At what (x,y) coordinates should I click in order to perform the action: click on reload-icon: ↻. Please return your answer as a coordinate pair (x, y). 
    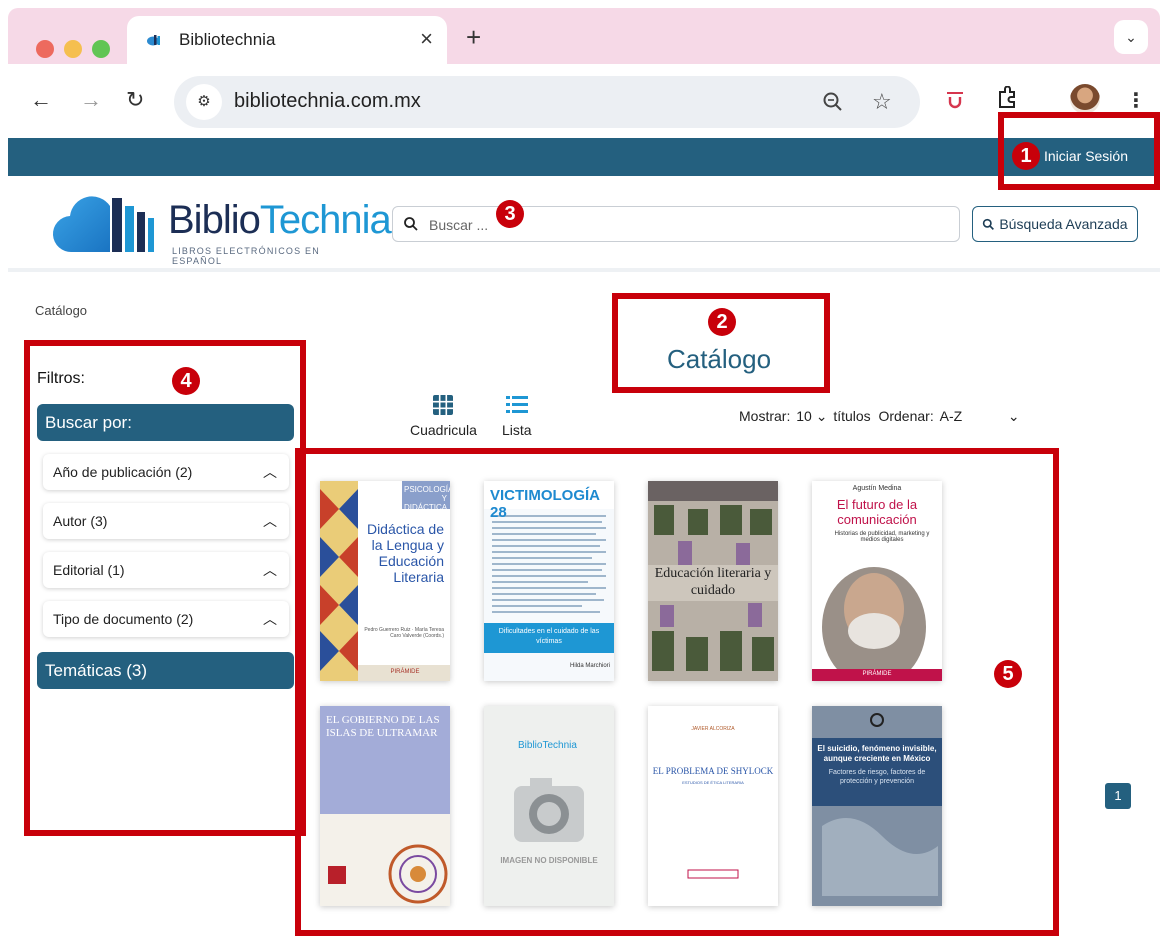
    Looking at the image, I should click on (135, 100).